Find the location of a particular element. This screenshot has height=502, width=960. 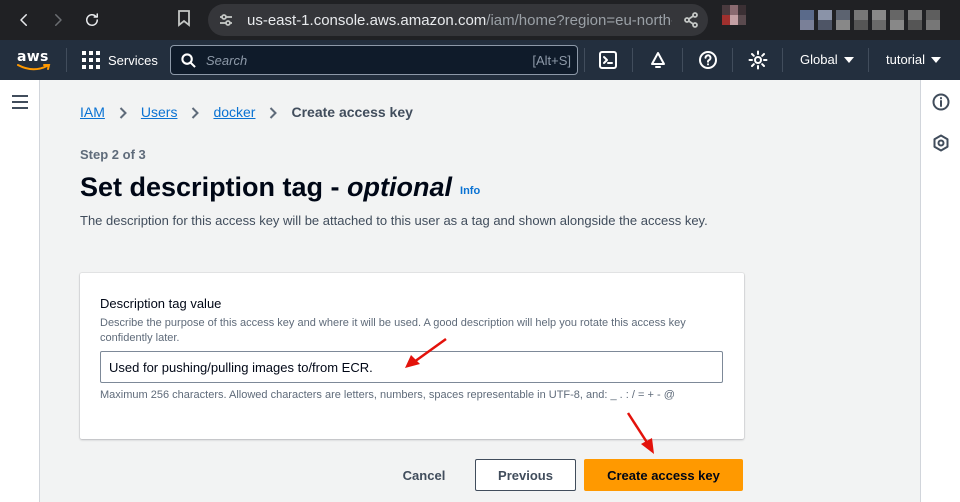

back-icon is located at coordinates (24, 20).